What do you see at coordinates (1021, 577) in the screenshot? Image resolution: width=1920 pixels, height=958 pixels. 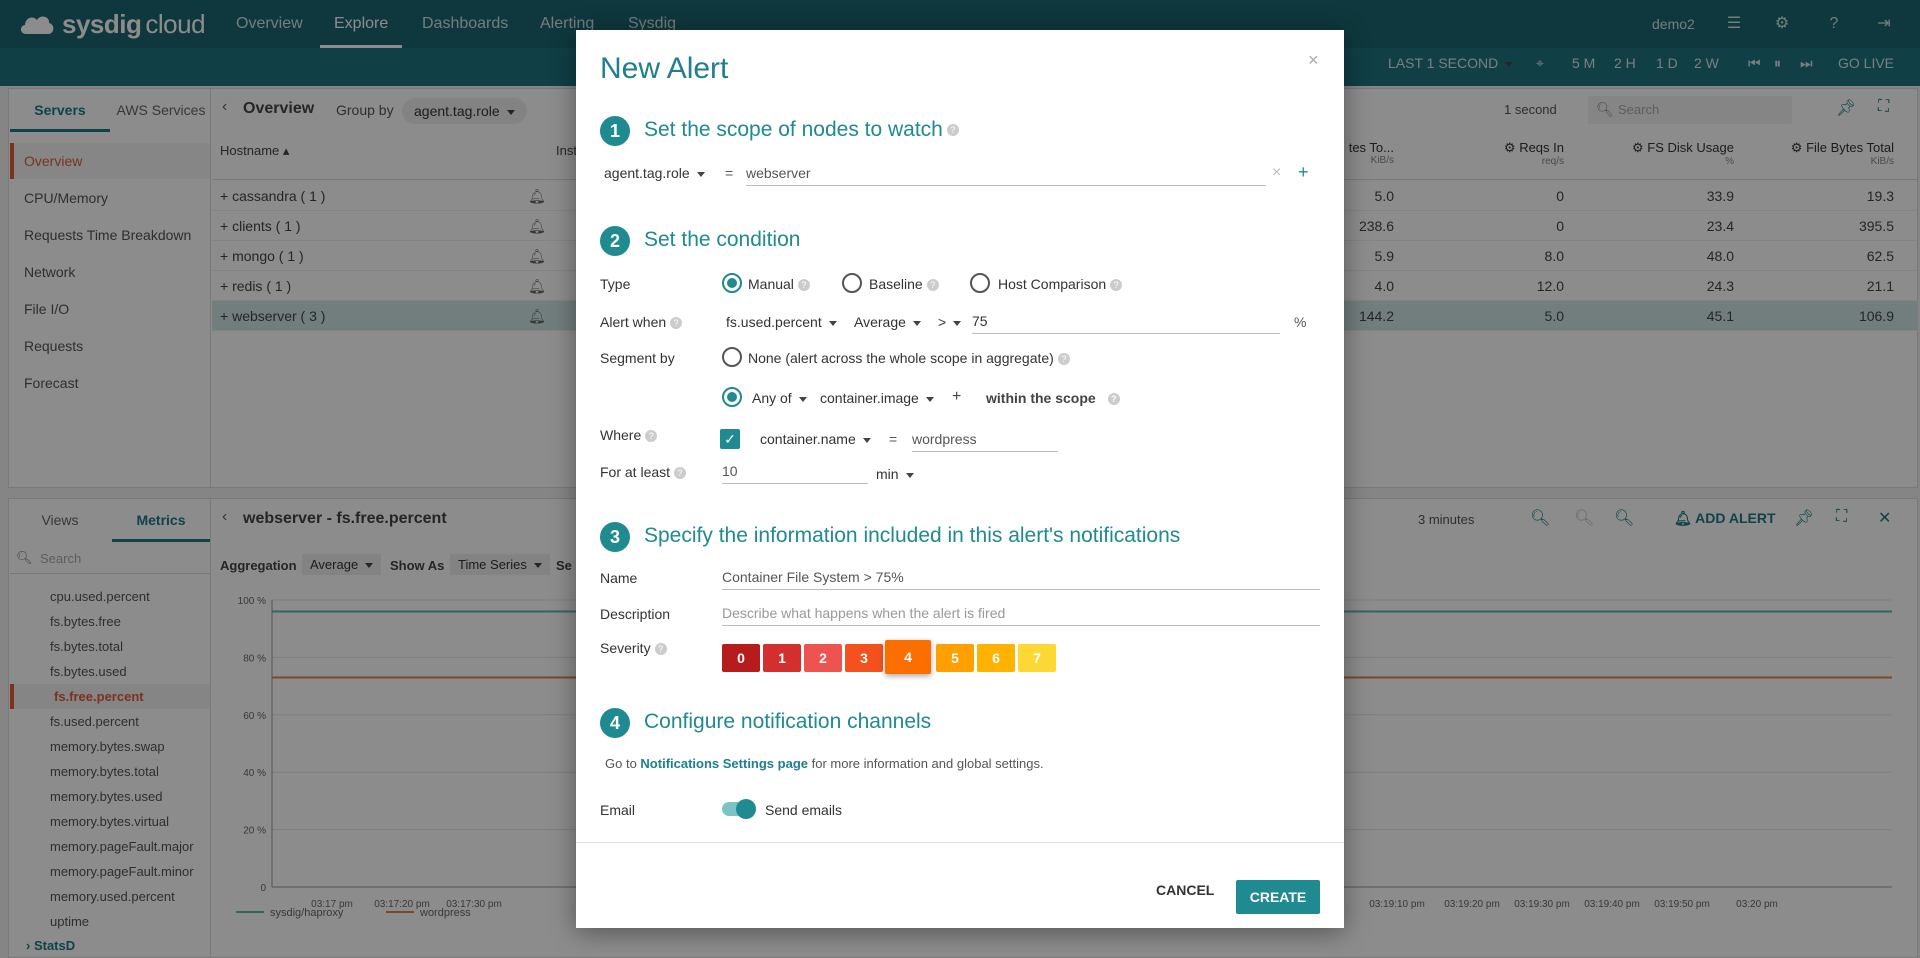 I see `alert-name-input: Container File System > 75%` at bounding box center [1021, 577].